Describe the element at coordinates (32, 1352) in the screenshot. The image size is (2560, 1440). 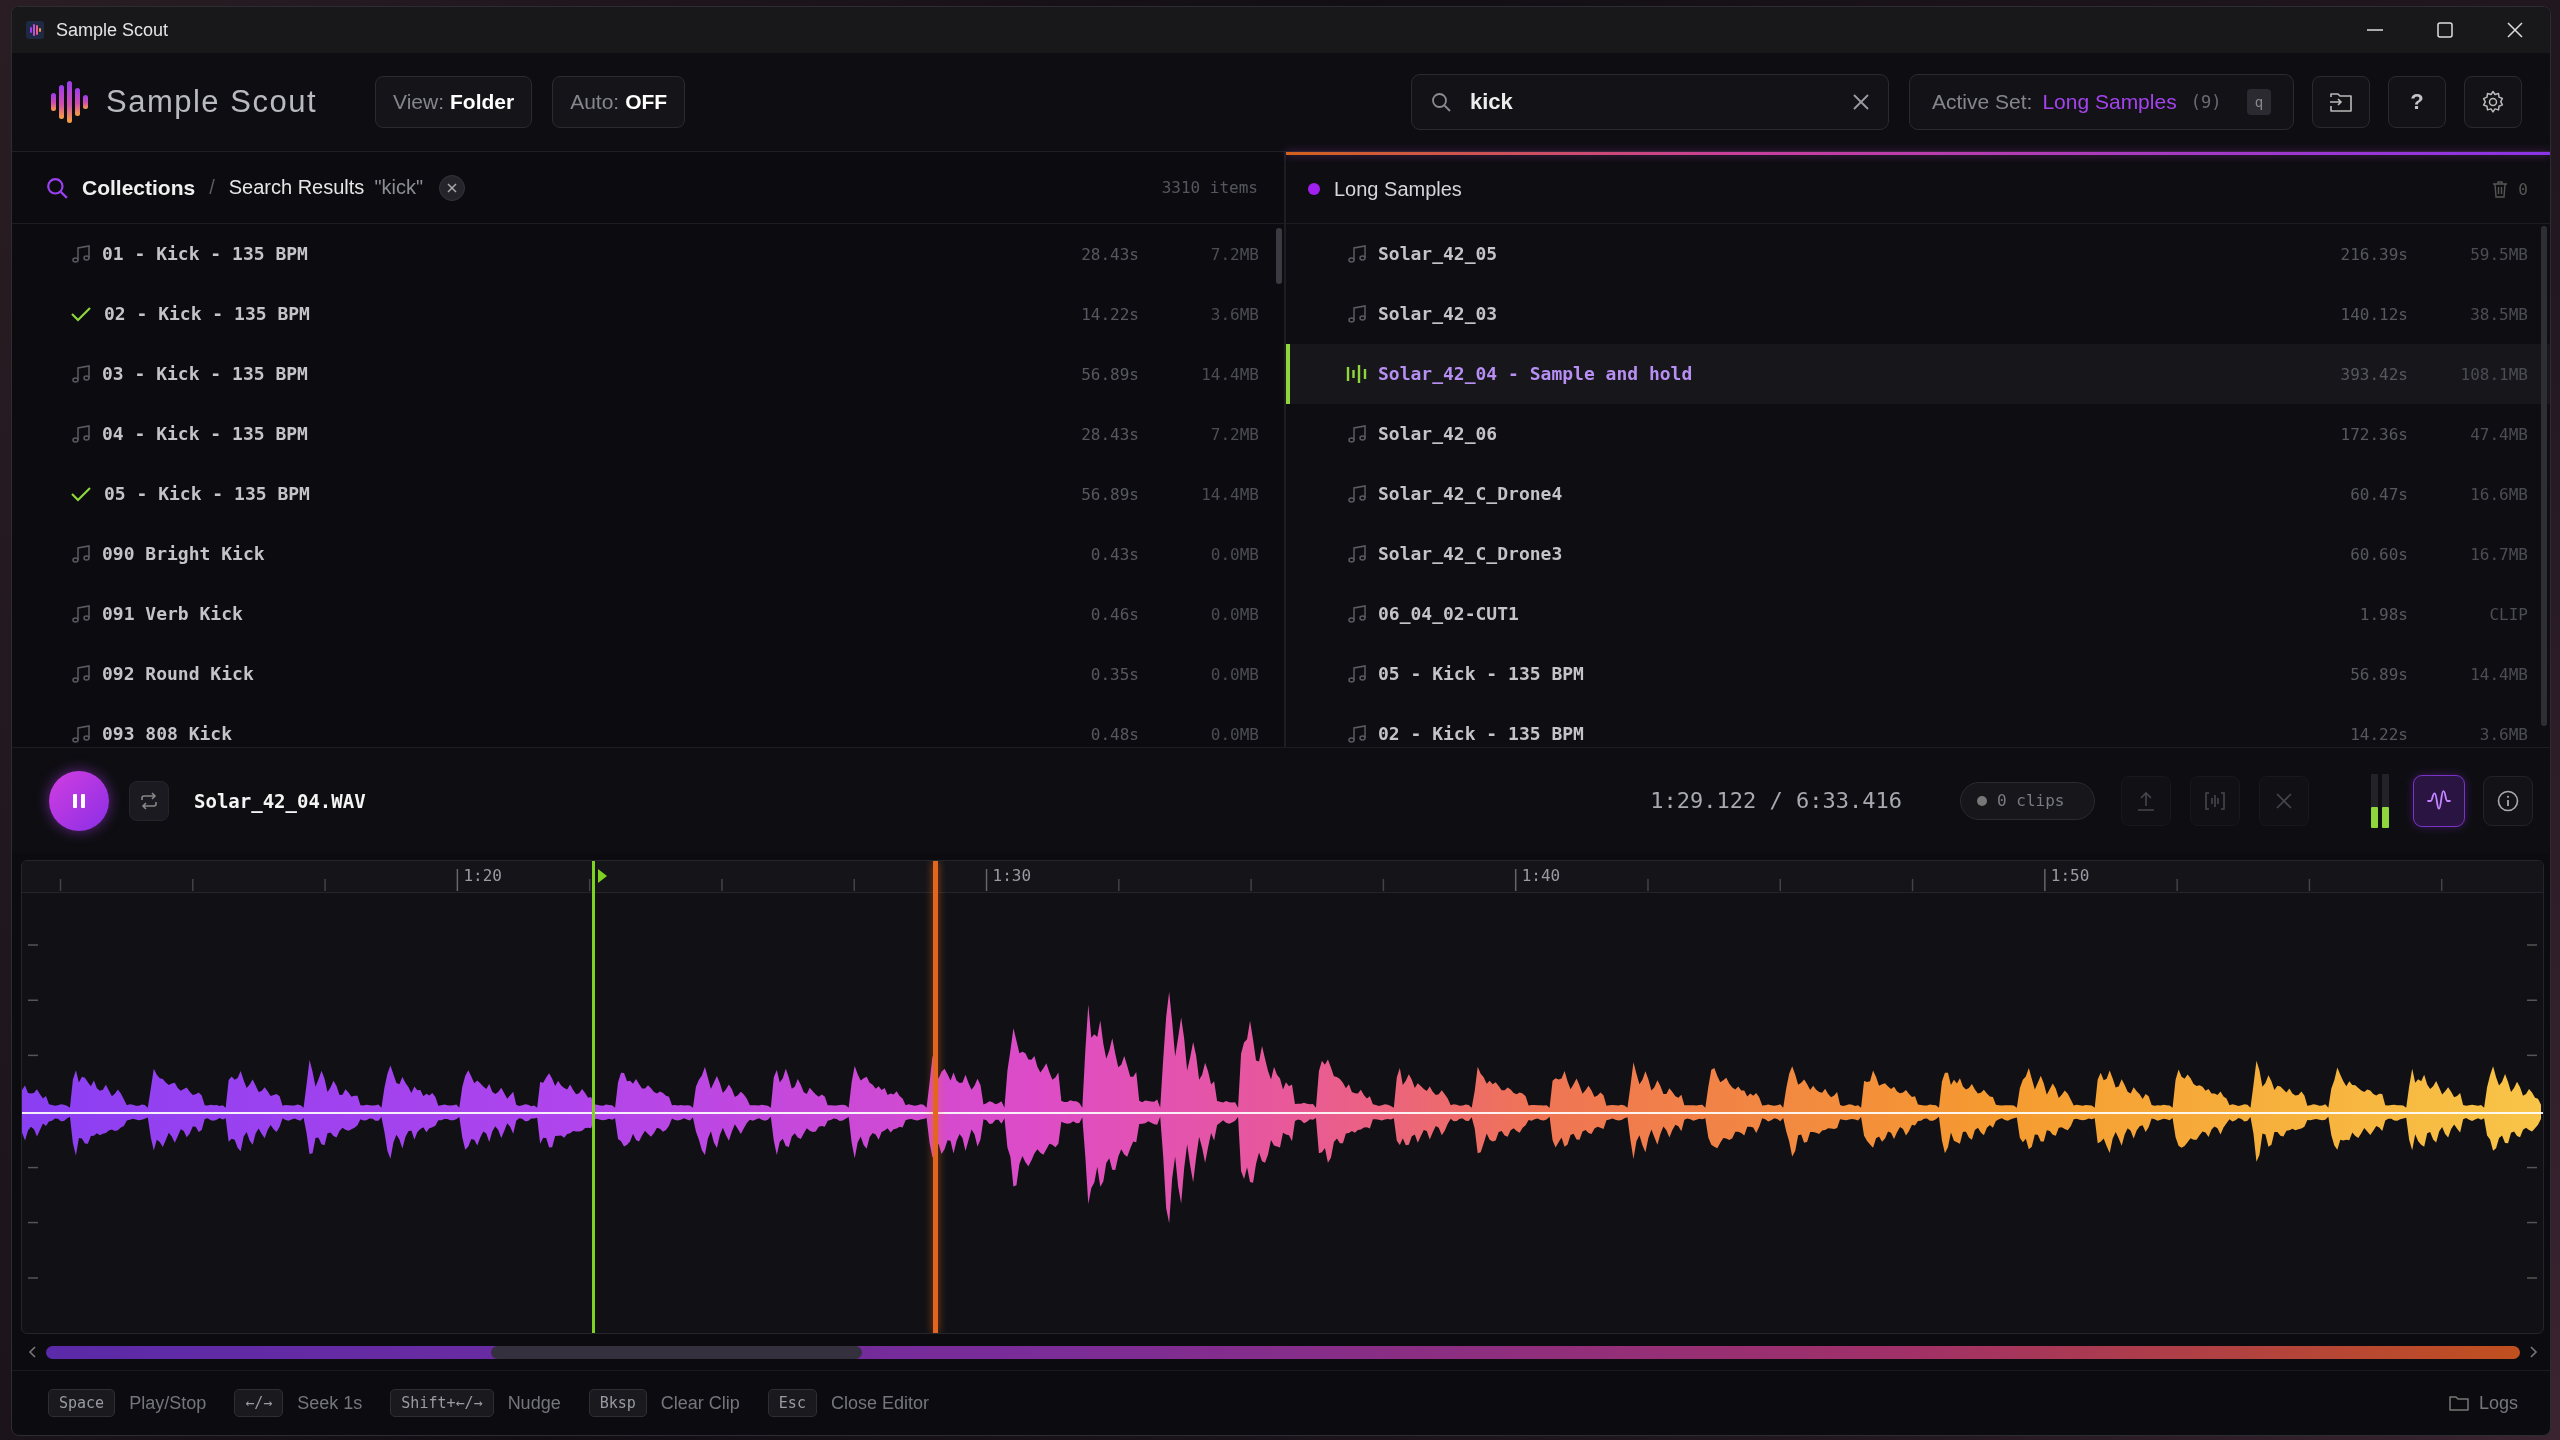
I see `scroll-left-icon` at that location.